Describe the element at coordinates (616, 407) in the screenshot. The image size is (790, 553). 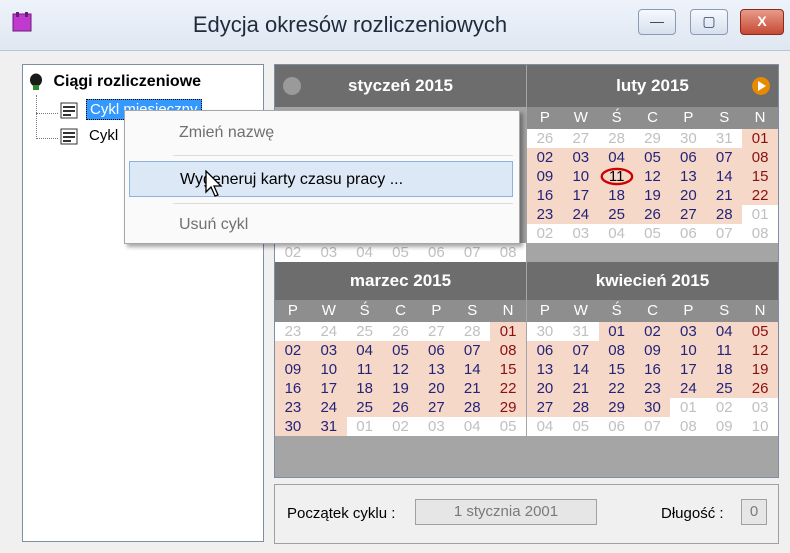
I see `day-cell: 29` at that location.